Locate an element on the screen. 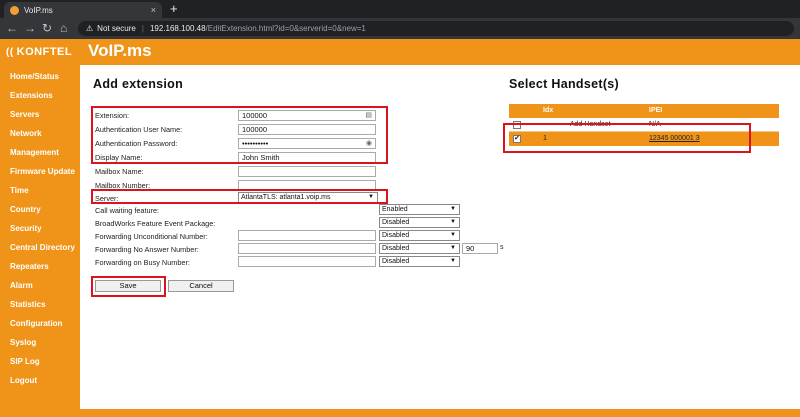 Image resolution: width=800 pixels, height=417 pixels. close-tab-icon: × is located at coordinates (153, 10).